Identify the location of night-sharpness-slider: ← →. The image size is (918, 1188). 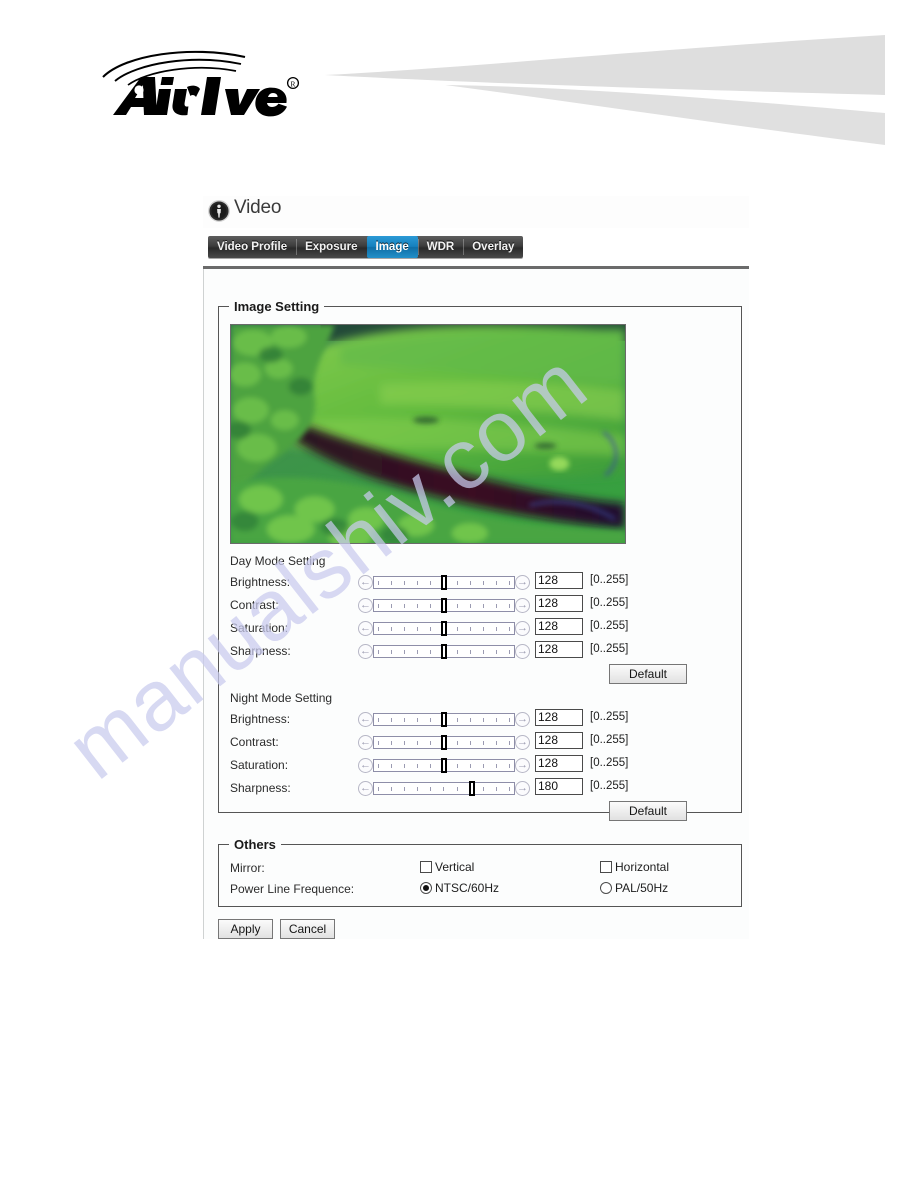
(444, 788).